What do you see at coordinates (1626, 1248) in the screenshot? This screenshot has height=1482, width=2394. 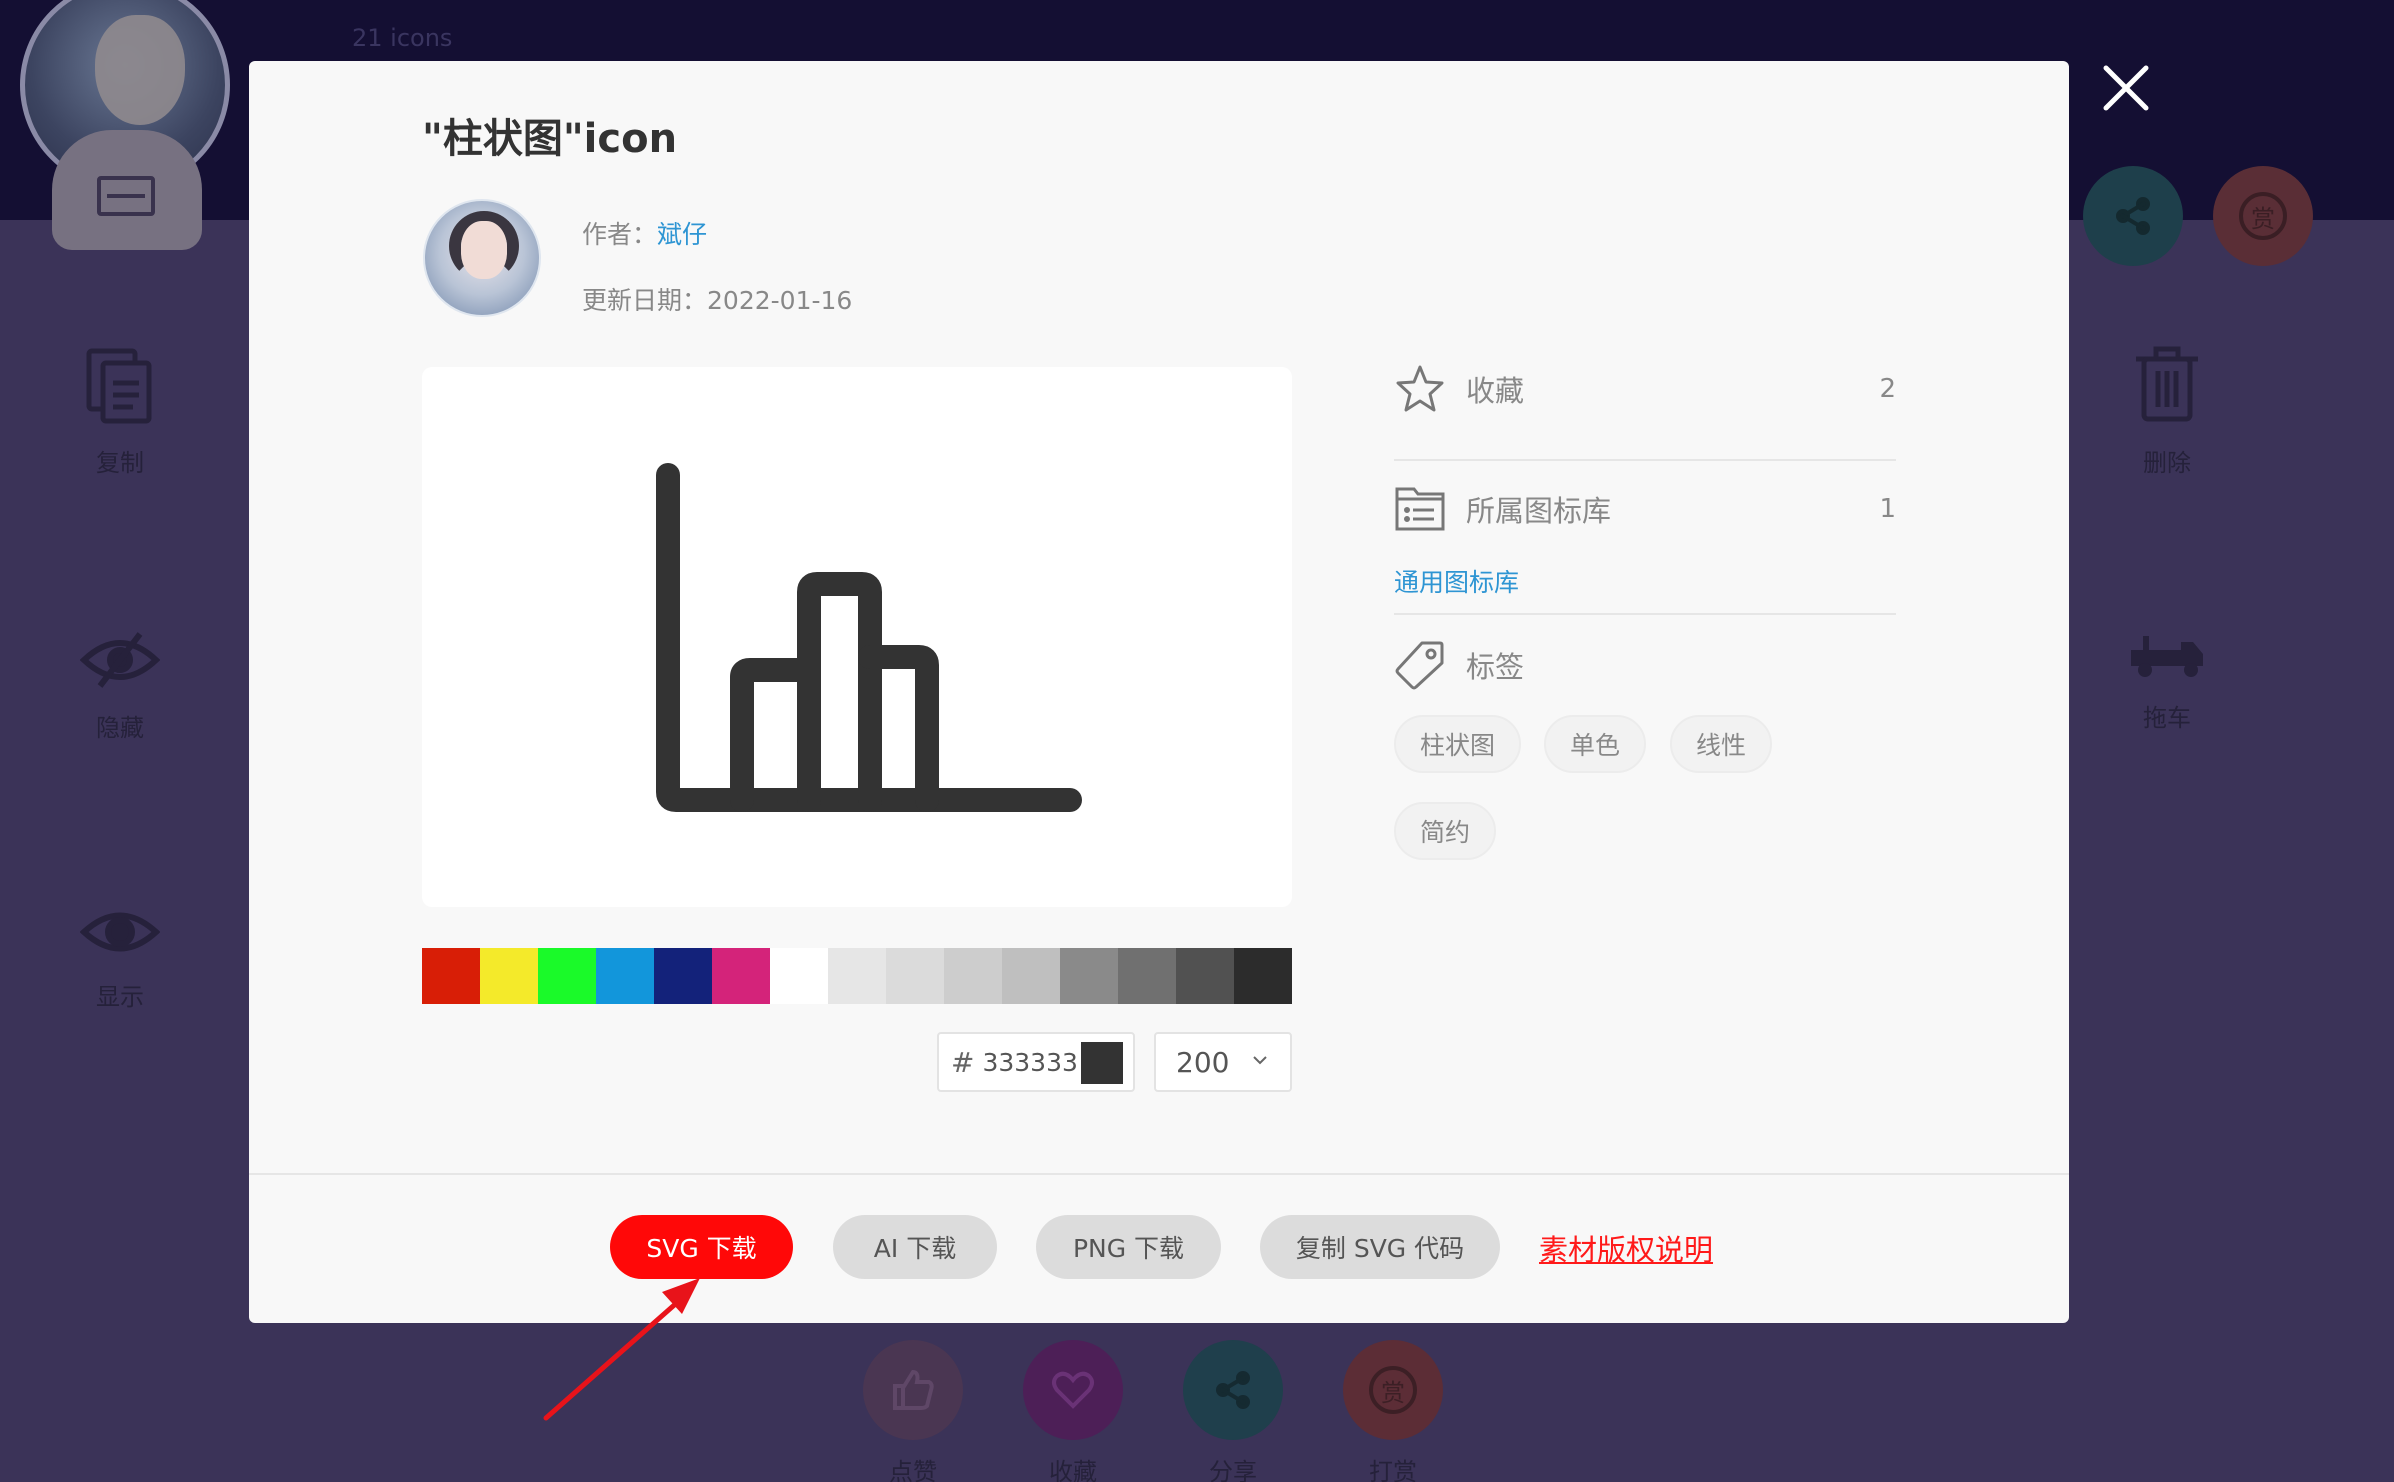 I see `copyright-link: 素材版权说明` at bounding box center [1626, 1248].